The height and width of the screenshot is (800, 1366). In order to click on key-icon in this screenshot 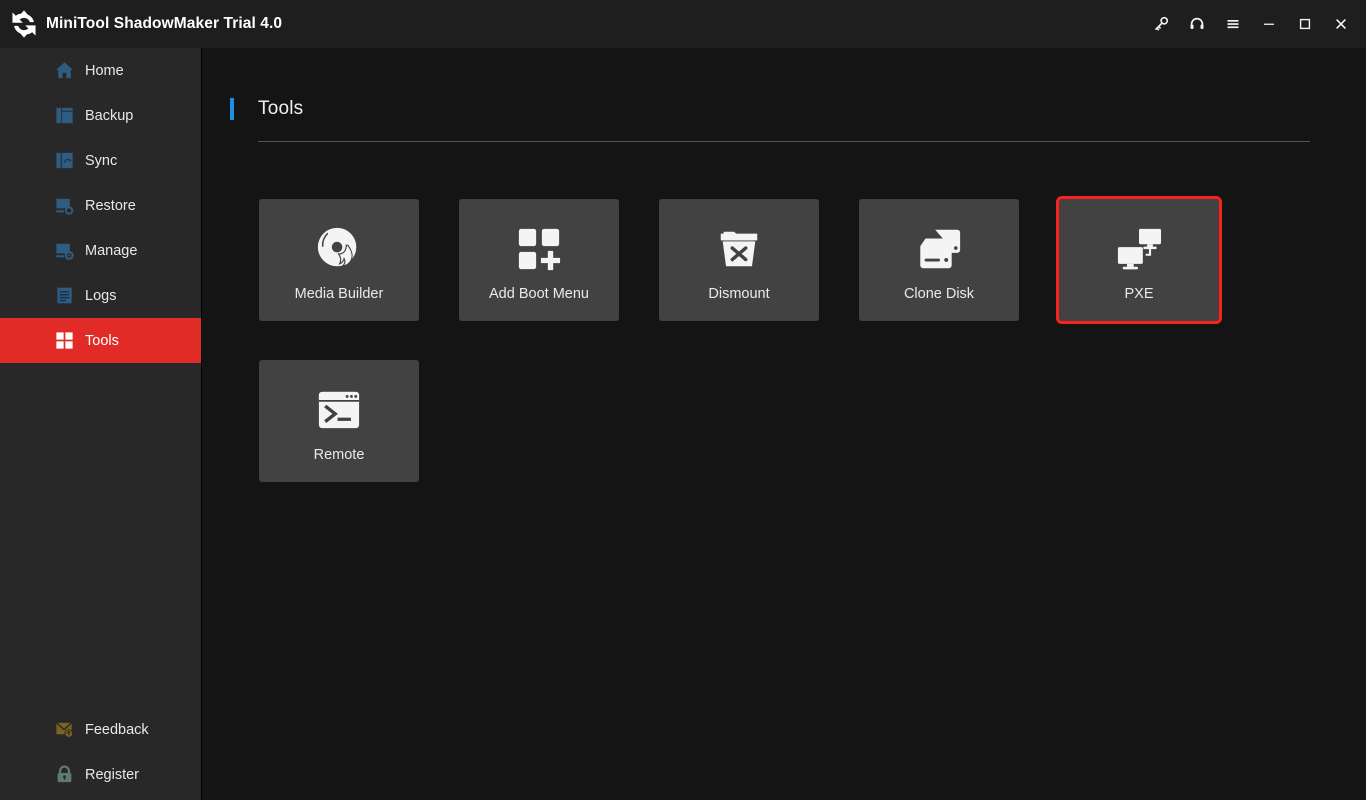, I will do `click(1161, 24)`.